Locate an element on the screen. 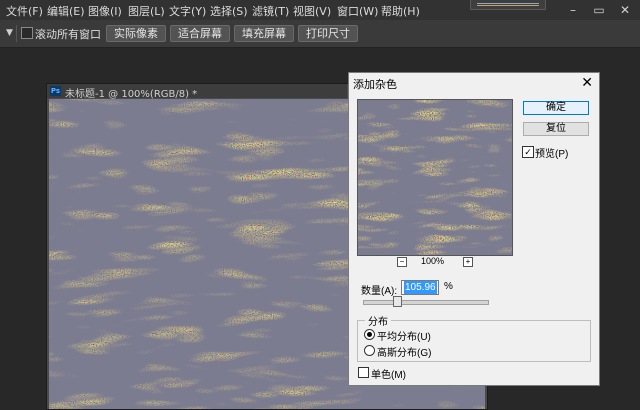 This screenshot has height=410, width=640. amount-label: 数量(A): is located at coordinates (379, 291).